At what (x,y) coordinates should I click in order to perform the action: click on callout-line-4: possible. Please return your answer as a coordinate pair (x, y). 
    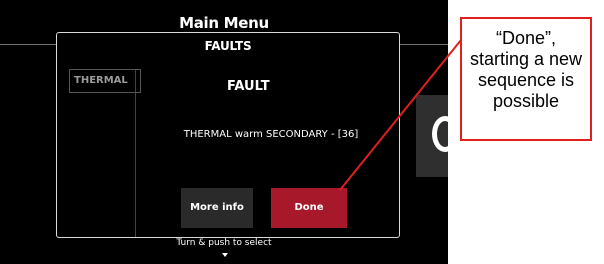
    Looking at the image, I should click on (526, 101).